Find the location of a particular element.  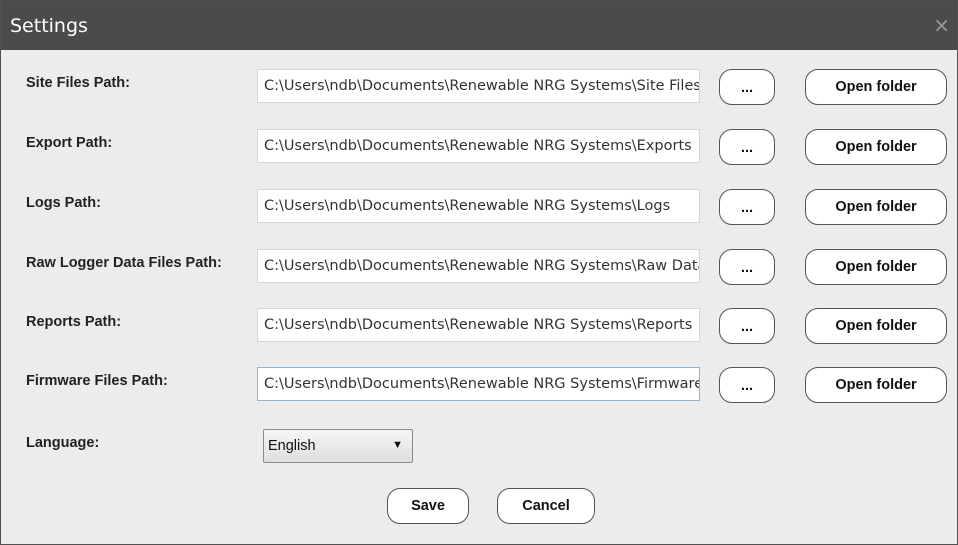

save-button: Save is located at coordinates (428, 506).